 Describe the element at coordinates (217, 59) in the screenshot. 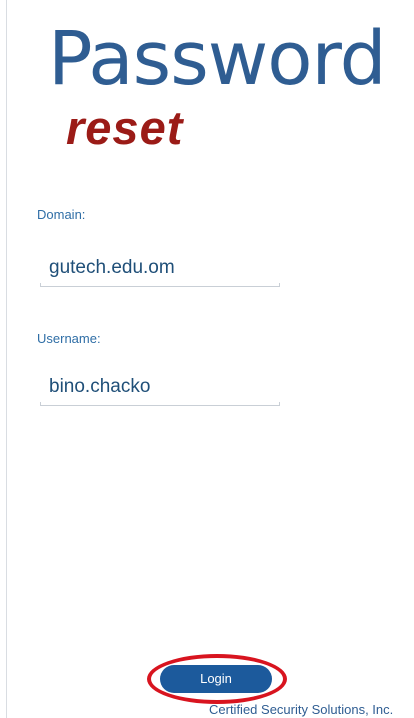

I see `app-title-password: Password` at that location.